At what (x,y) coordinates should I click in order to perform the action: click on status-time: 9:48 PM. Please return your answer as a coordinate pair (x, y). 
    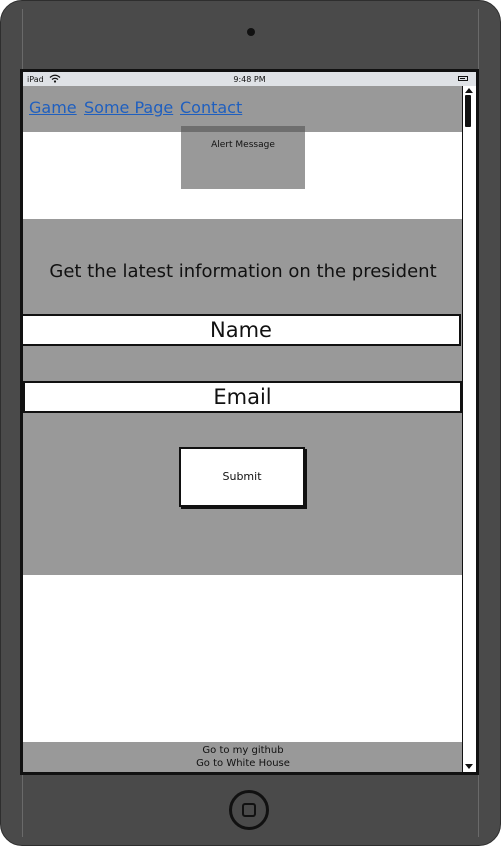
    Looking at the image, I should click on (249, 79).